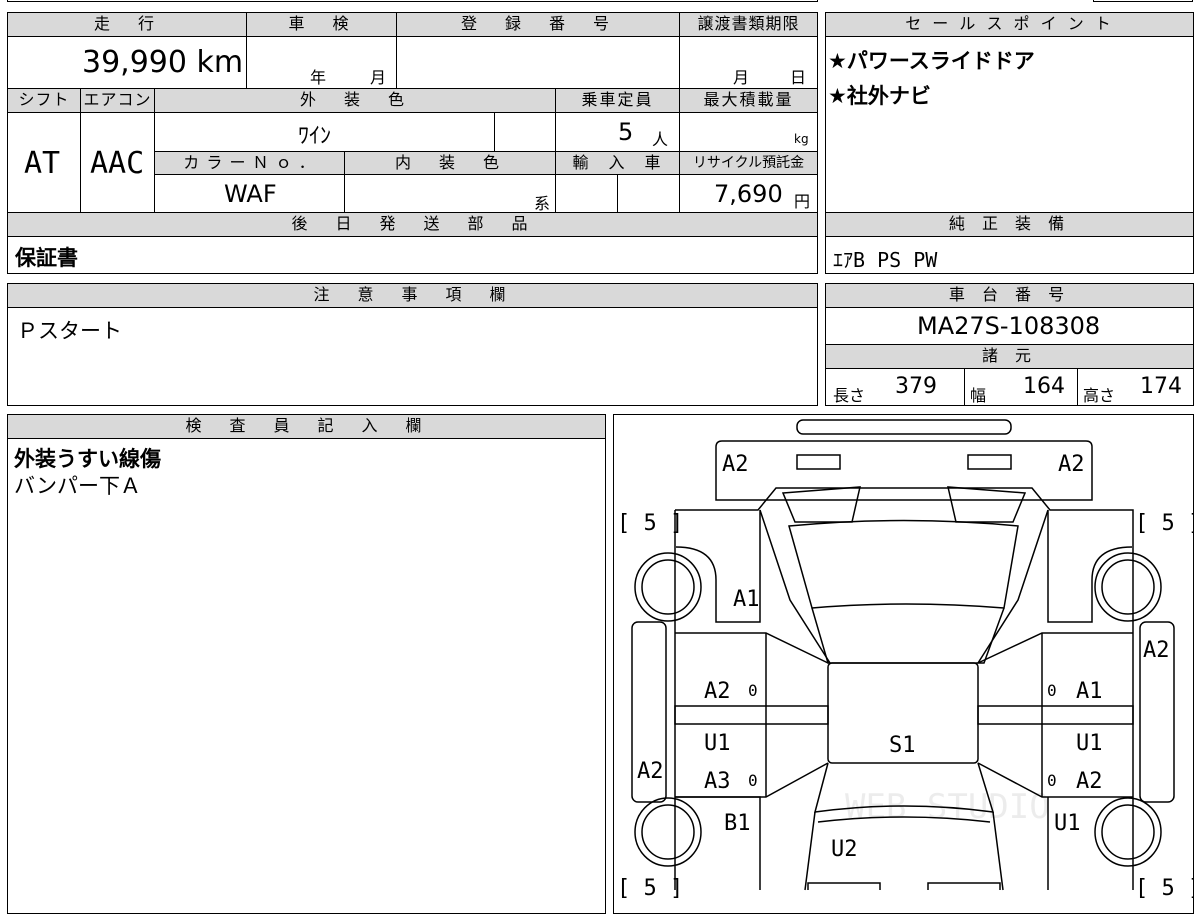  What do you see at coordinates (1067, 823) in the screenshot?
I see `diag-right-rear-fender: U1` at bounding box center [1067, 823].